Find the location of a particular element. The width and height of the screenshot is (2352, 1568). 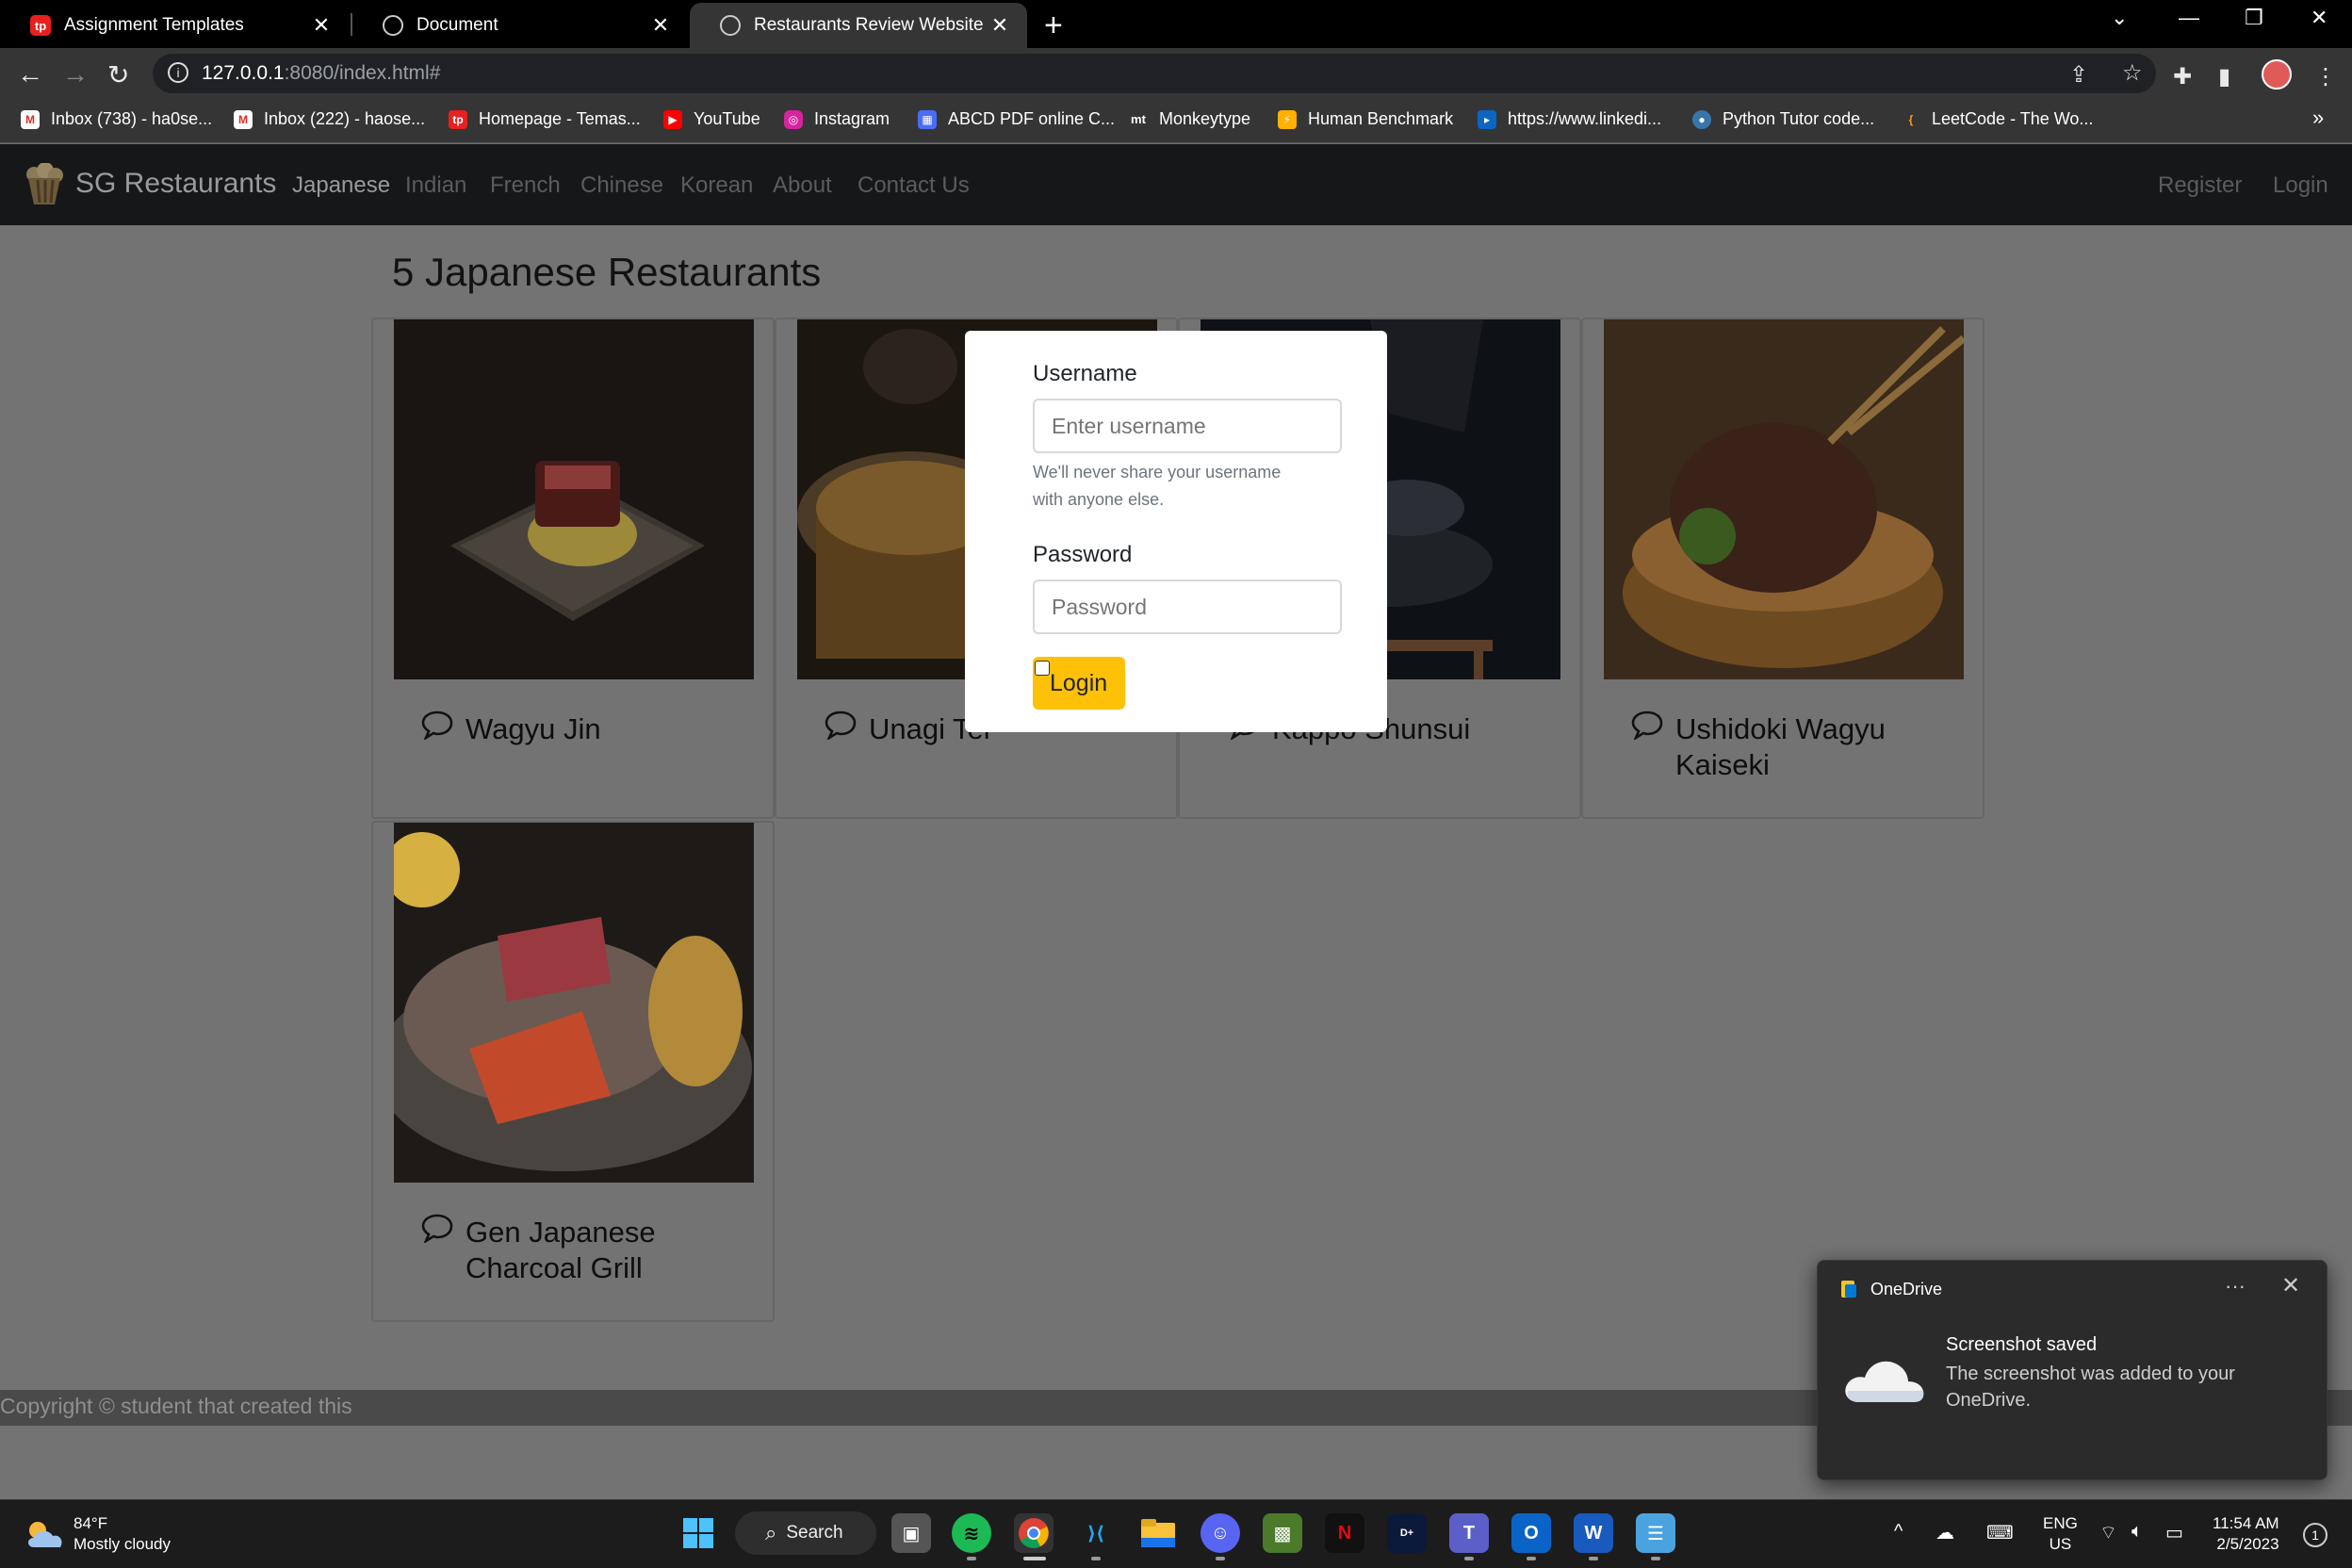

page-title: 5 Japanese Restaurants is located at coordinates (607, 272).